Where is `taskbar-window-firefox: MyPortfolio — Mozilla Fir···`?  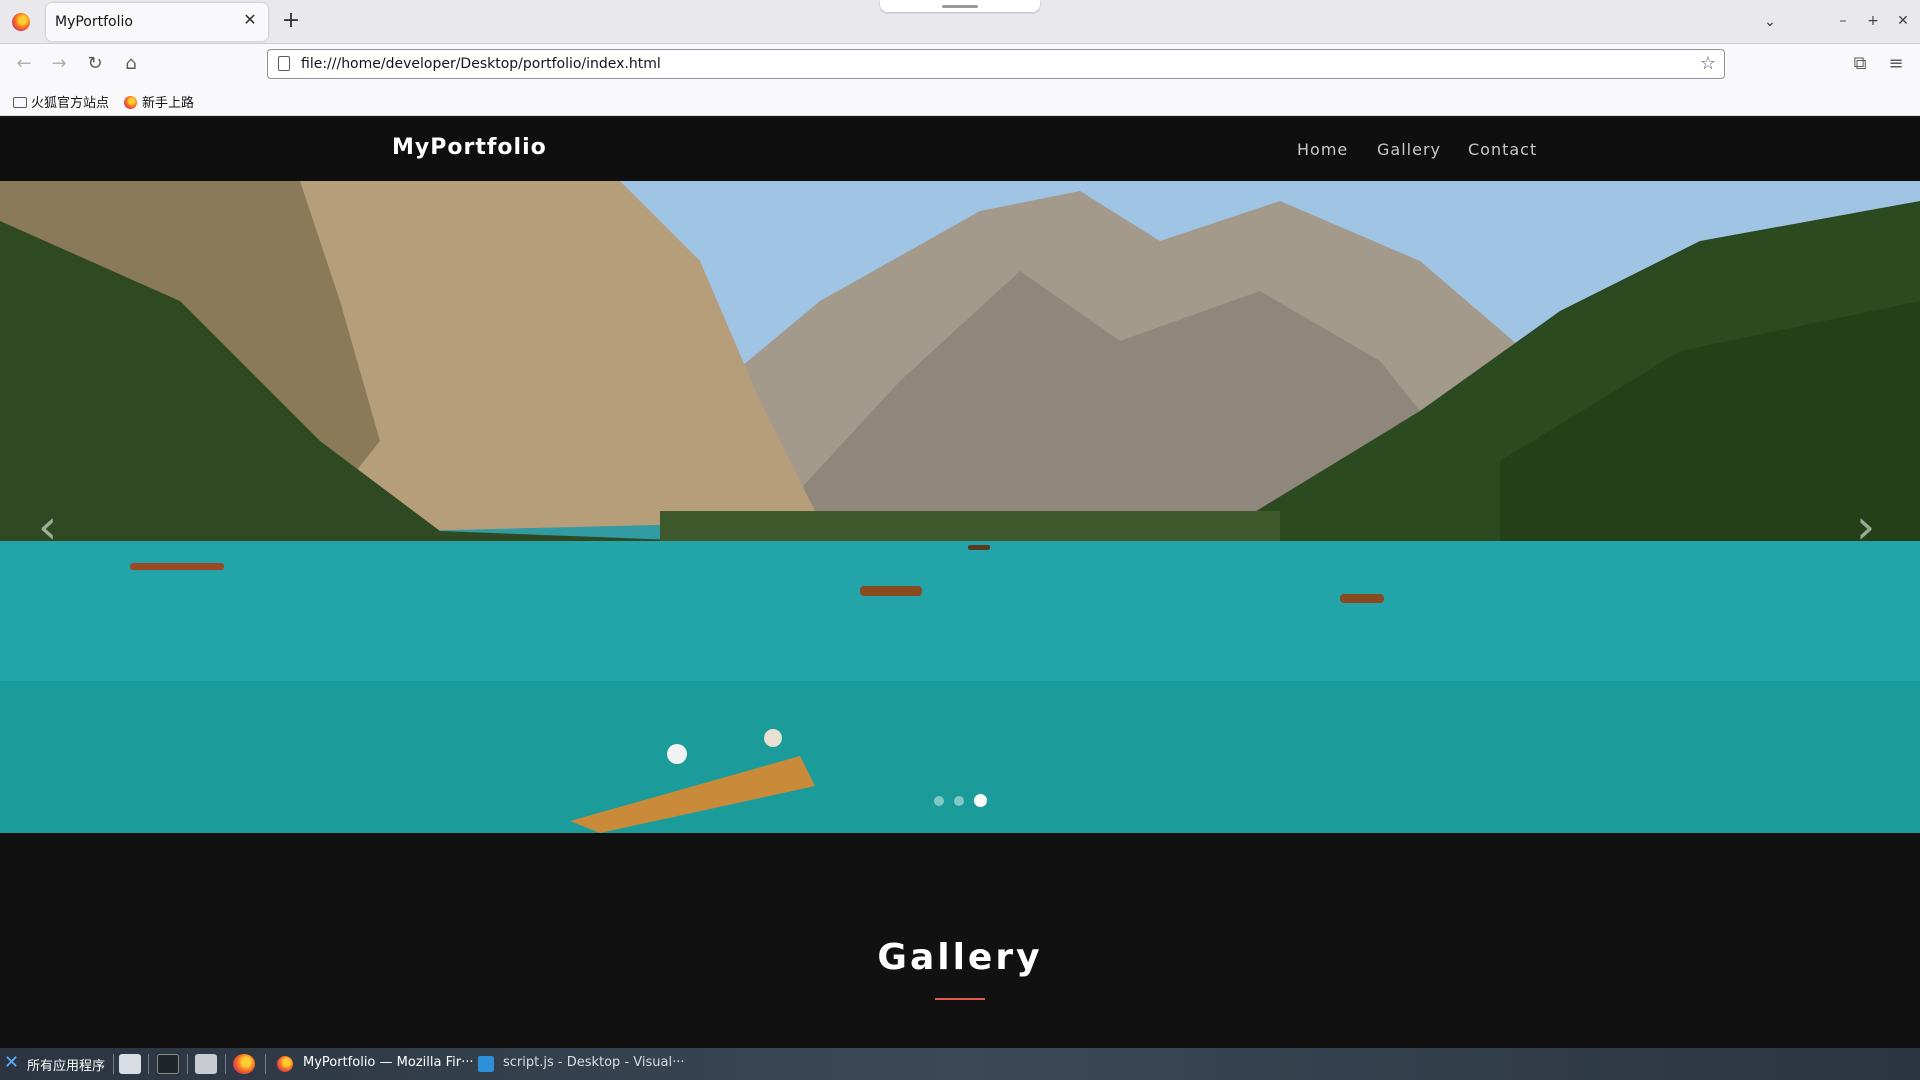 taskbar-window-firefox: MyPortfolio — Mozilla Fir··· is located at coordinates (388, 1062).